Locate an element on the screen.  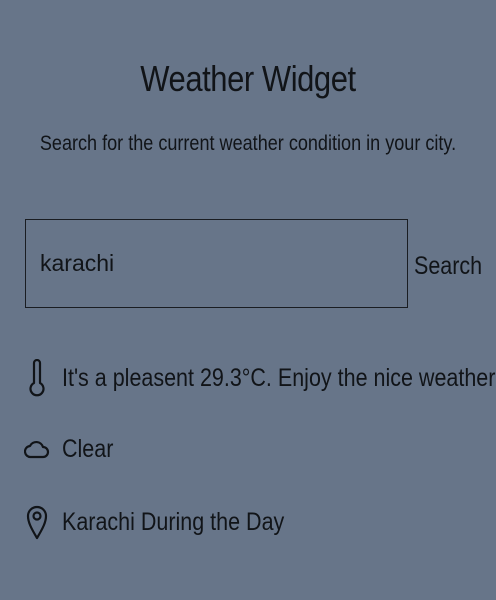
location-row: Karachi During the Day is located at coordinates (172, 522).